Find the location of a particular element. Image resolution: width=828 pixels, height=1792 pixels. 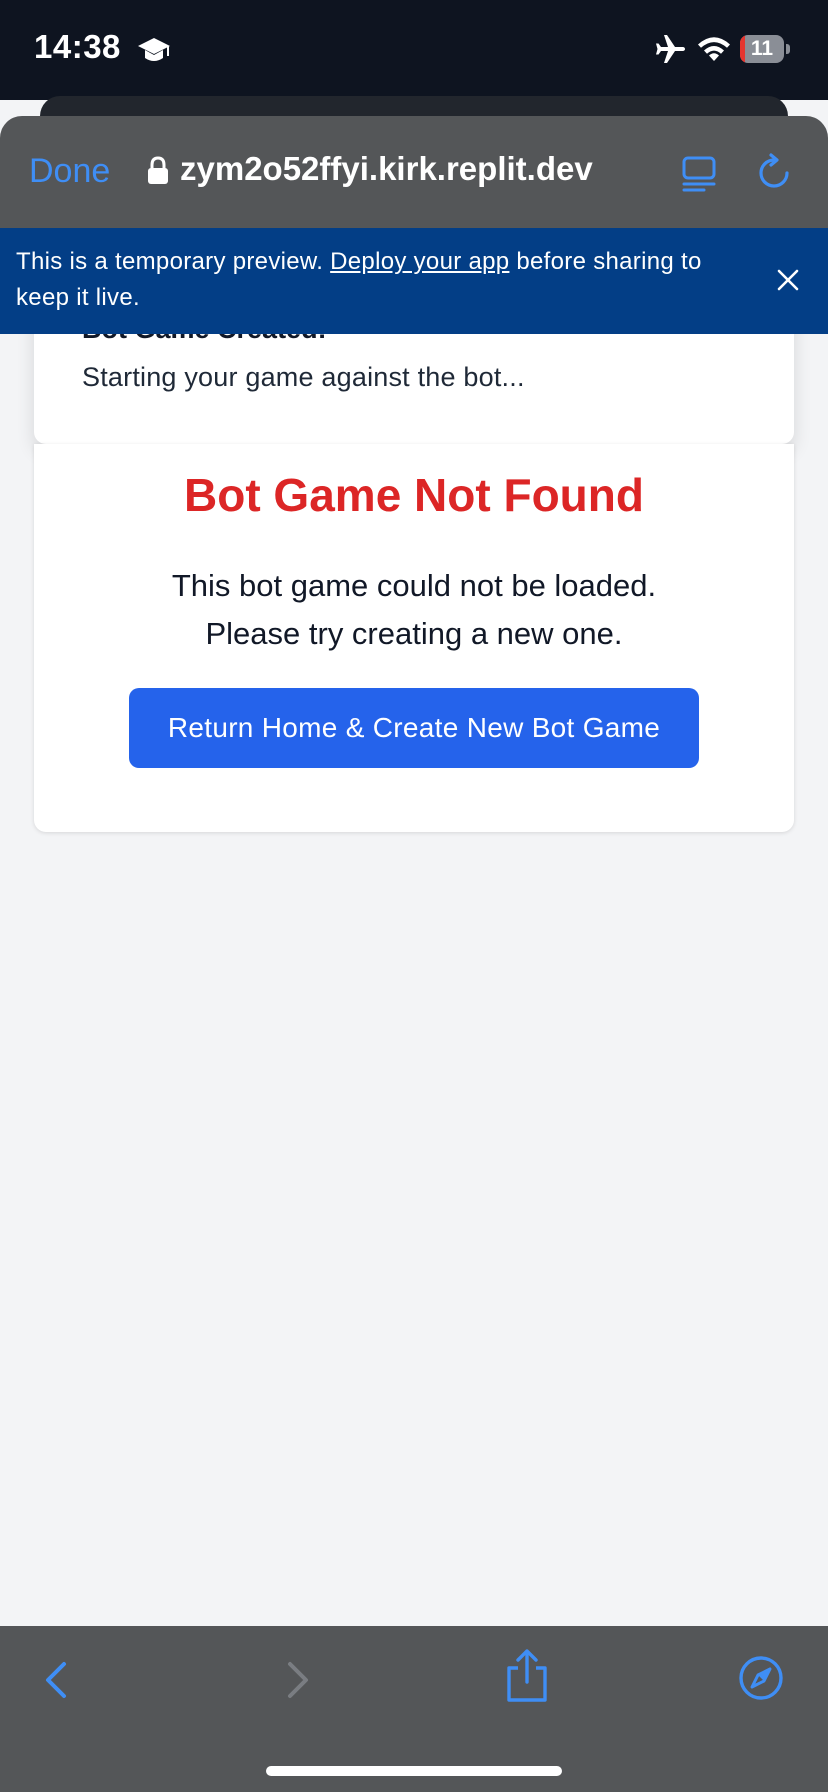

close-icon is located at coordinates (788, 280).